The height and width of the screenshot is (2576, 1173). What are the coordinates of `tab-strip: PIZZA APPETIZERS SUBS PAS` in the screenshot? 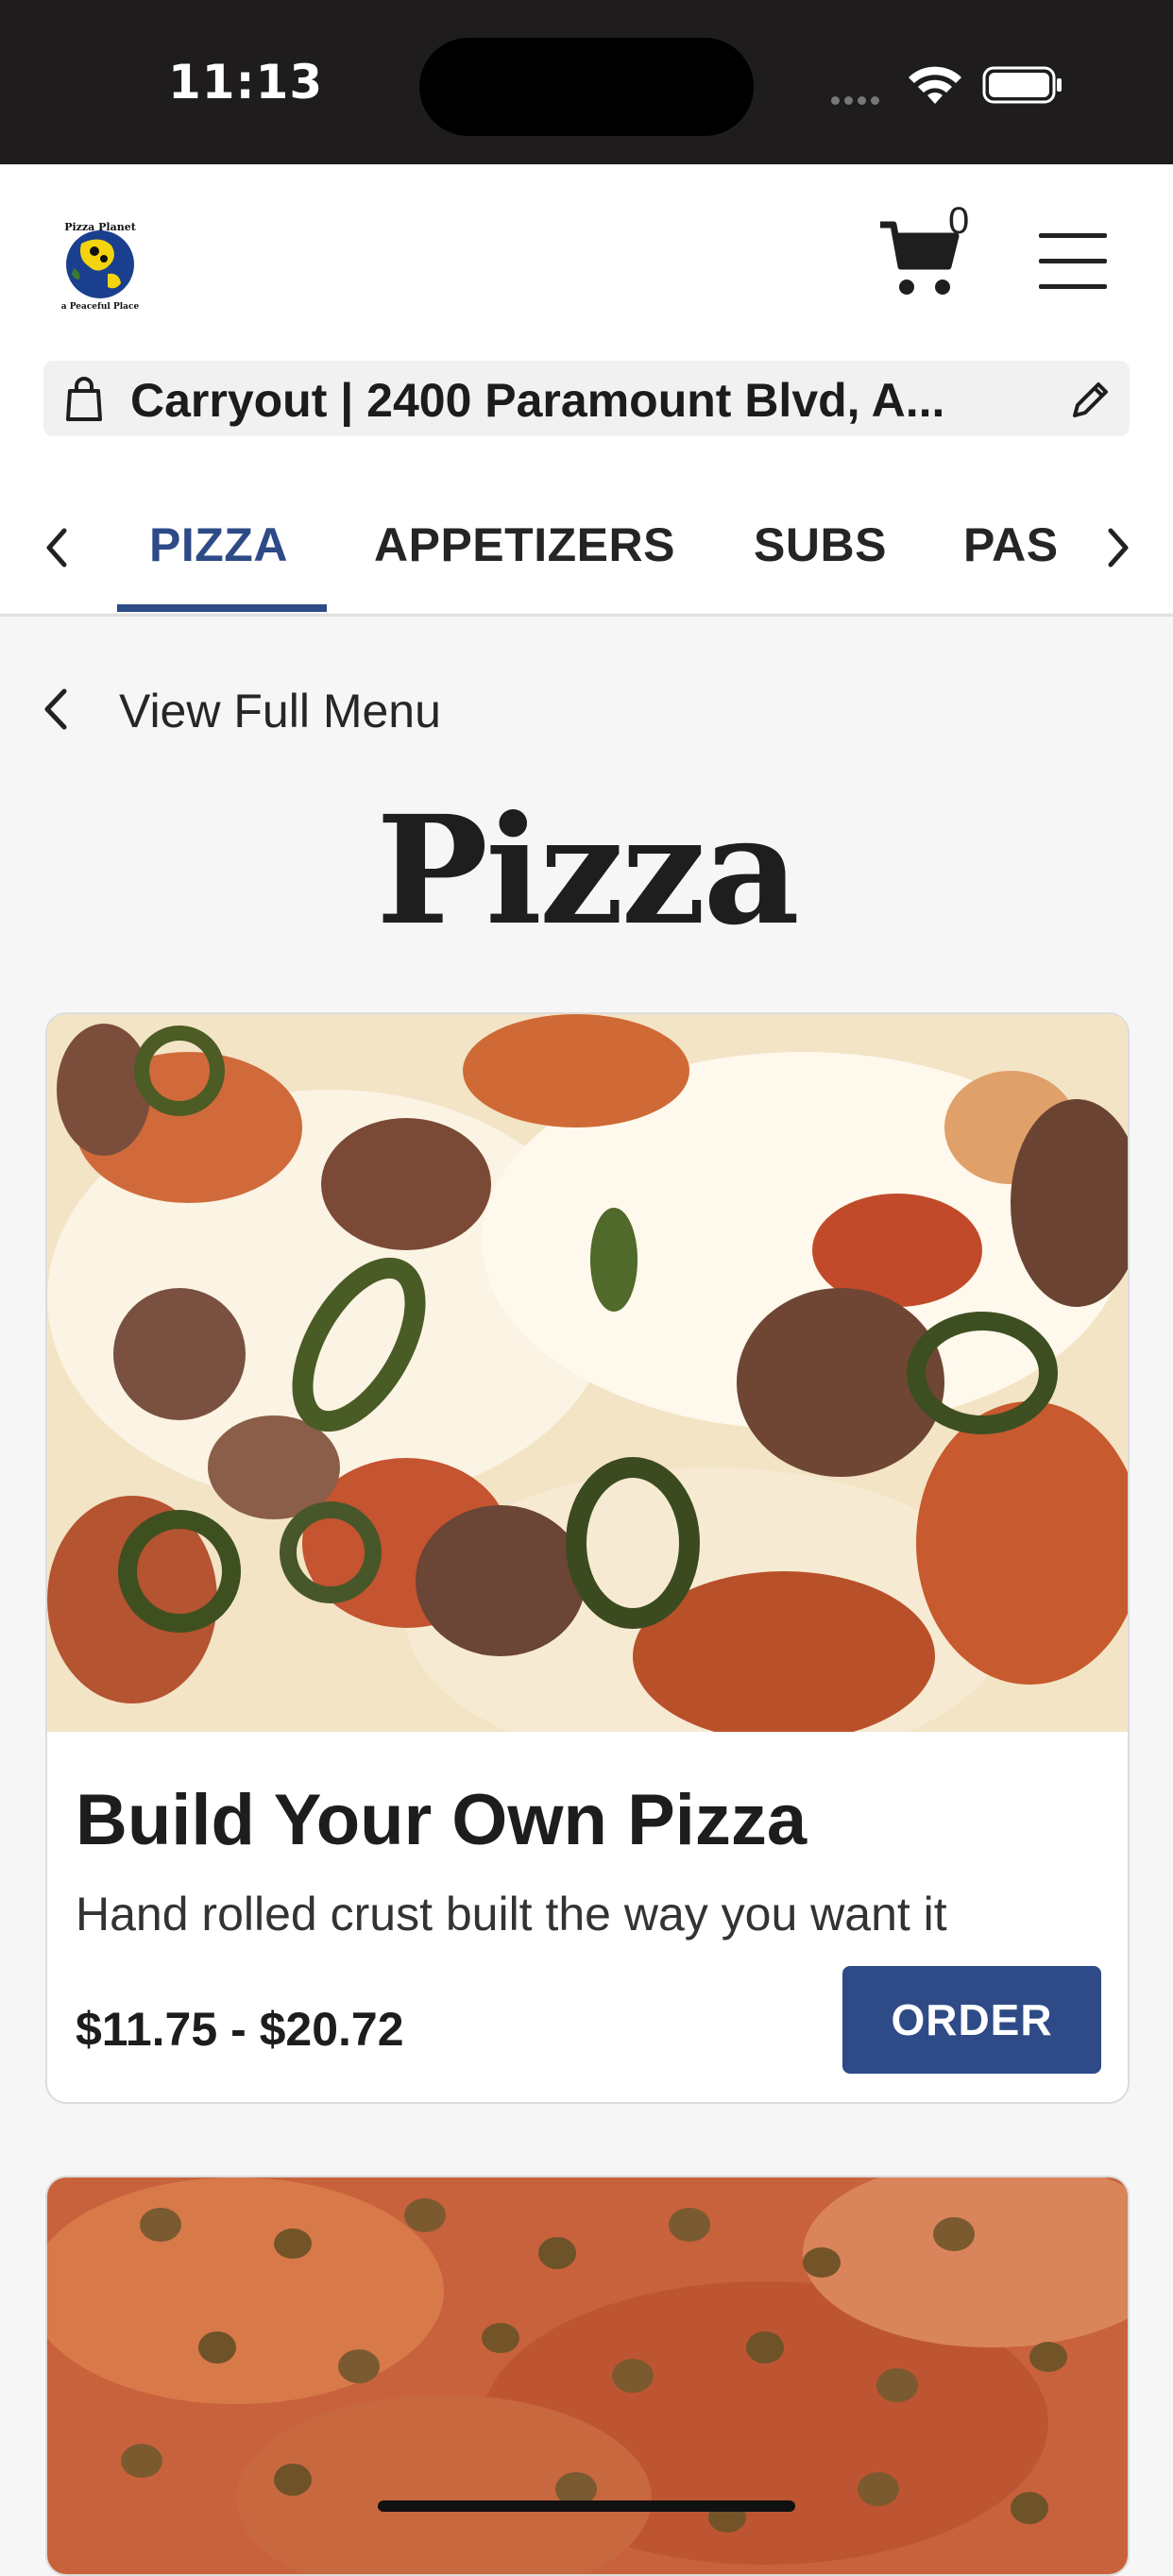 It's located at (589, 552).